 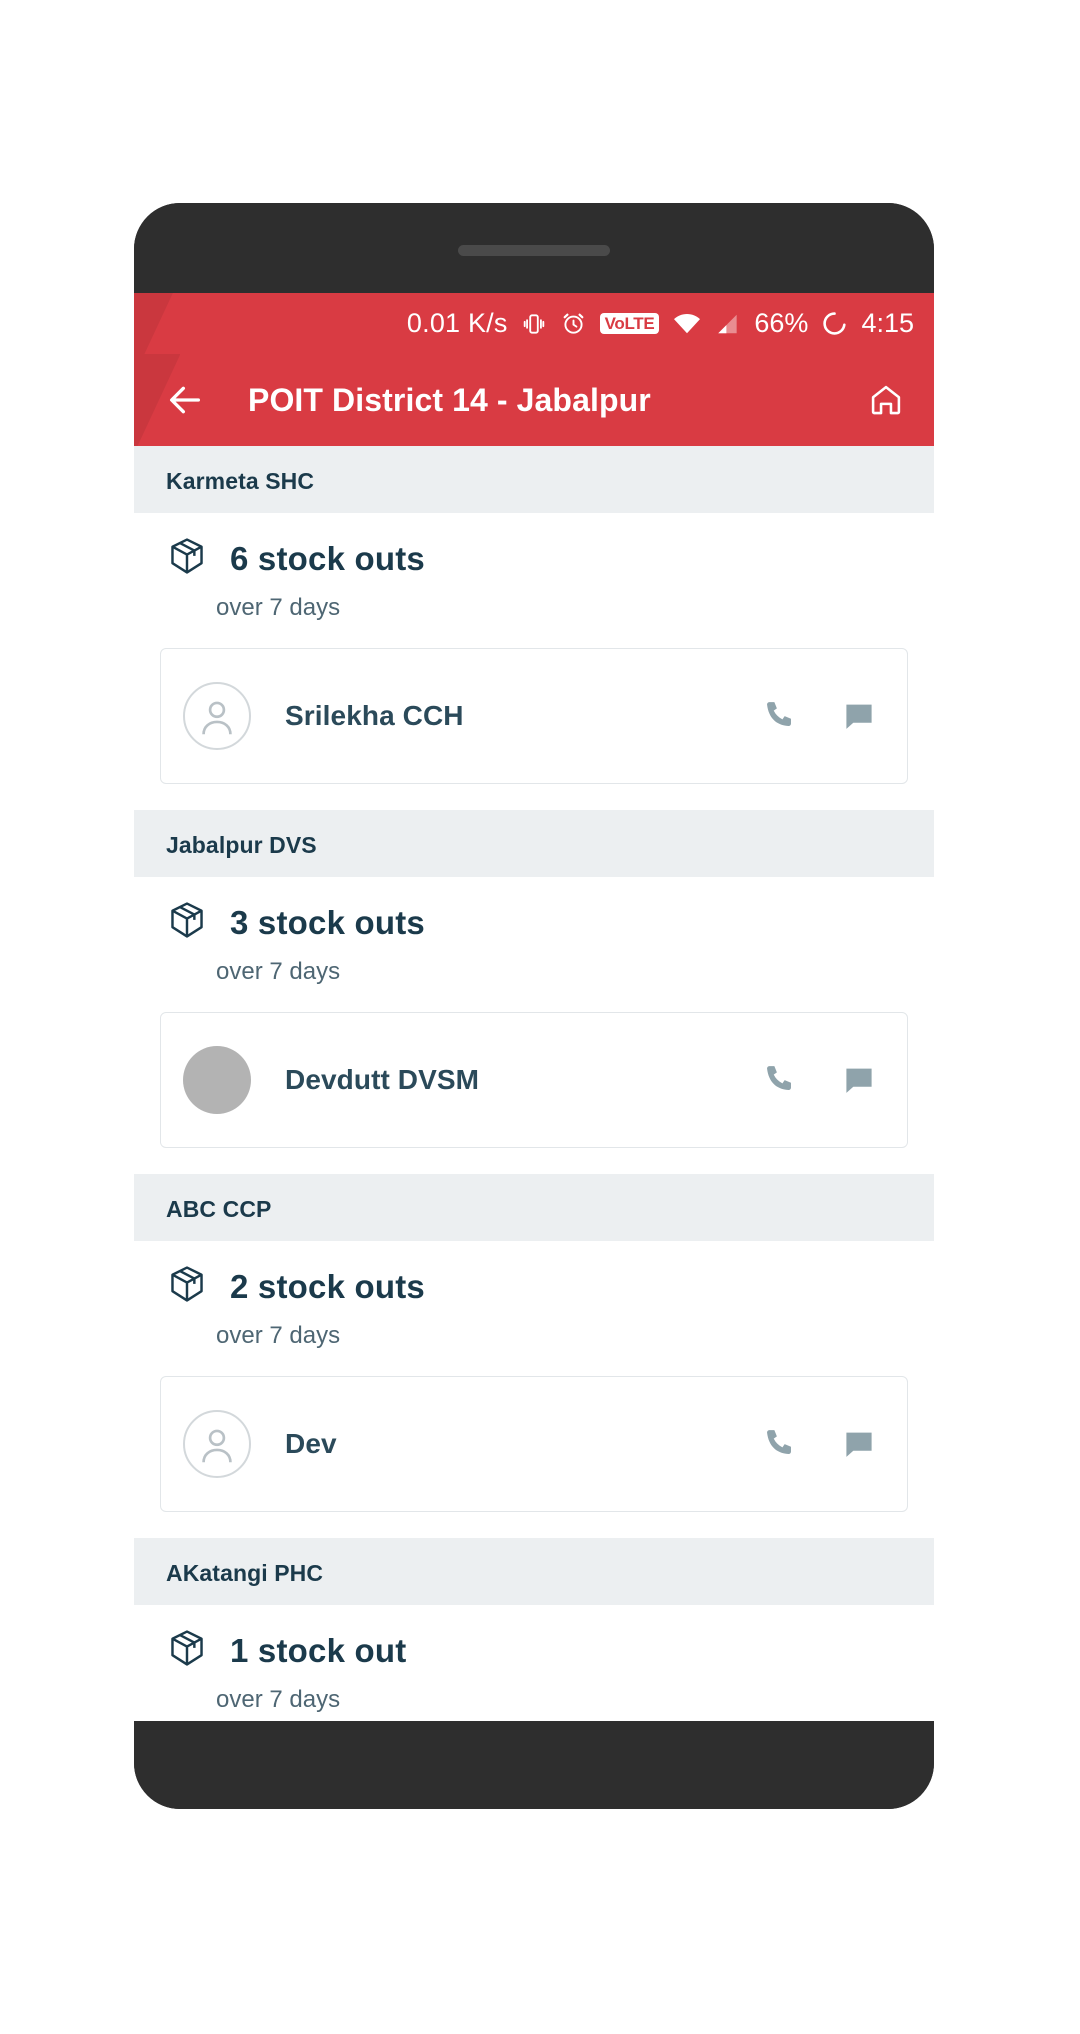 What do you see at coordinates (534, 716) in the screenshot?
I see `contact-row: Srilekha CCH` at bounding box center [534, 716].